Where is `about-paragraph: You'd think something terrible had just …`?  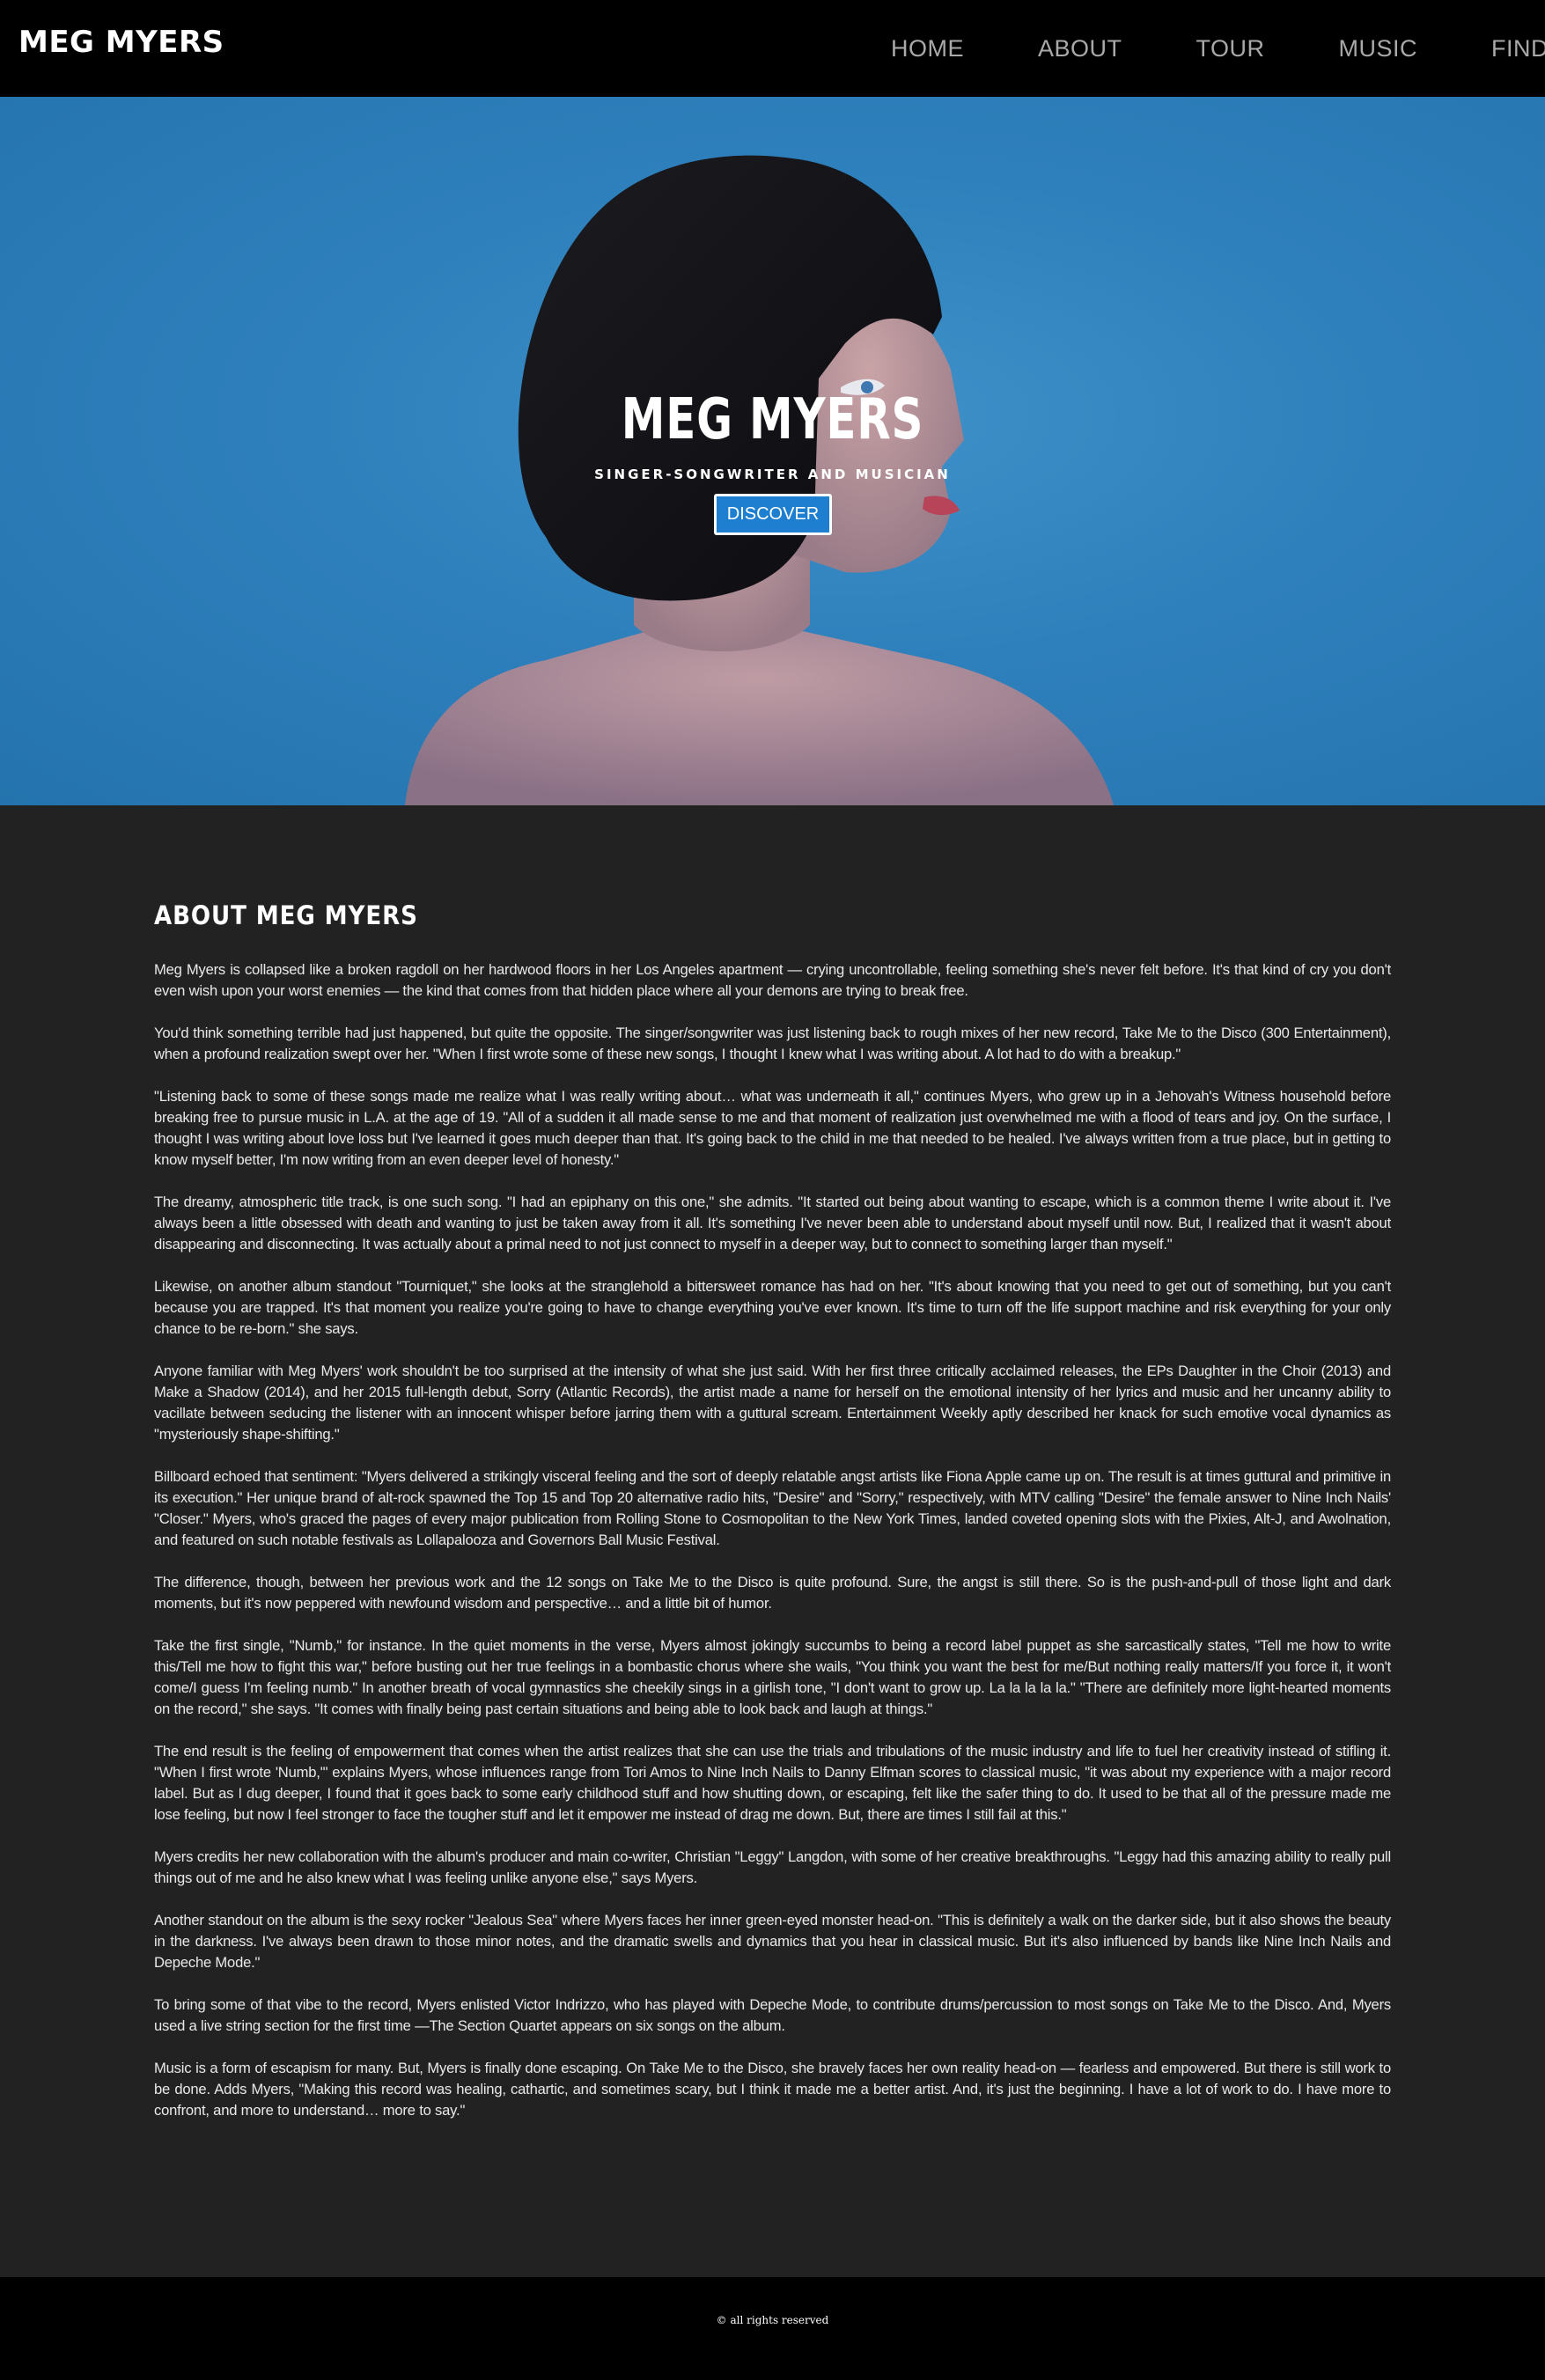
about-paragraph: You'd think something terrible had just … is located at coordinates (772, 1043).